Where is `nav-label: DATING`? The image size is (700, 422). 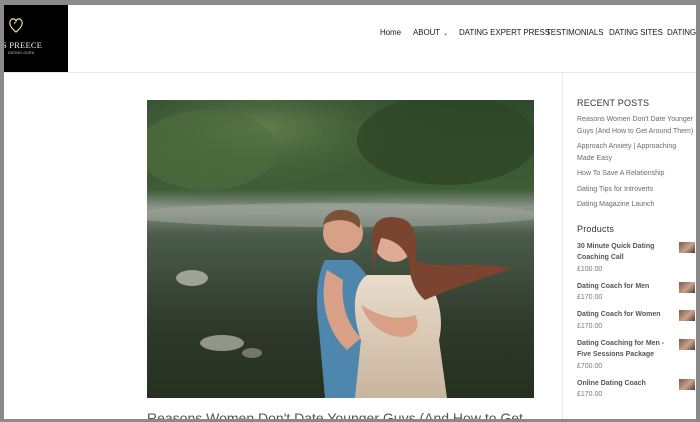 nav-label: DATING is located at coordinates (681, 32).